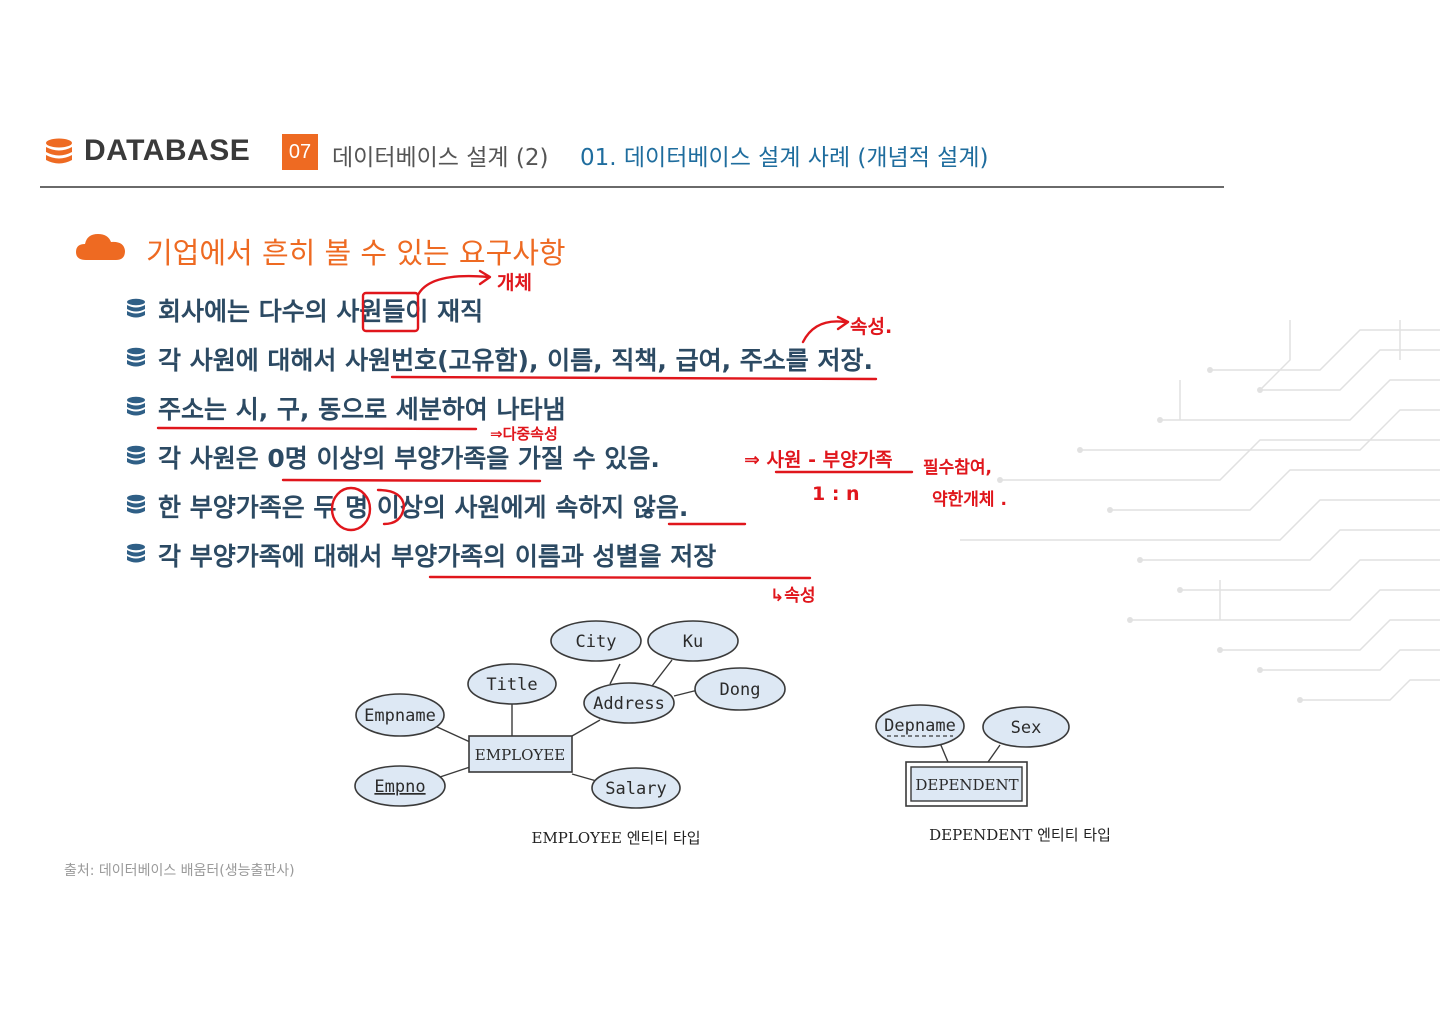 This screenshot has height=1019, width=1440. I want to click on attribute-dong: Dong, so click(740, 689).